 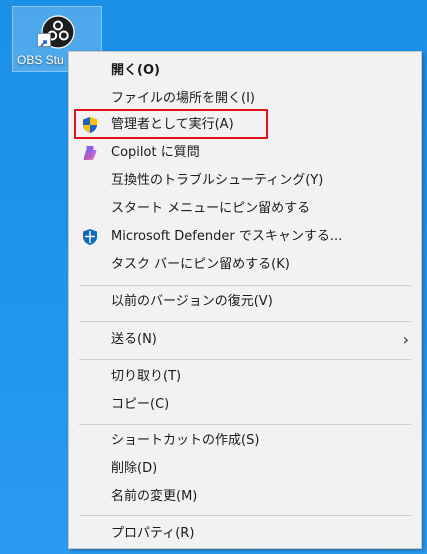 What do you see at coordinates (90, 153) in the screenshot?
I see `copilot-icon` at bounding box center [90, 153].